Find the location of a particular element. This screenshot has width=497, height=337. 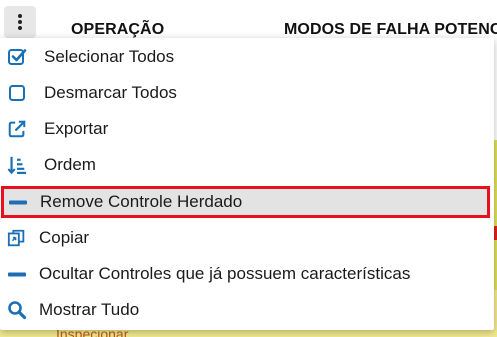

menu-item-deselect-all: Desmarcar Todos is located at coordinates (247, 93).